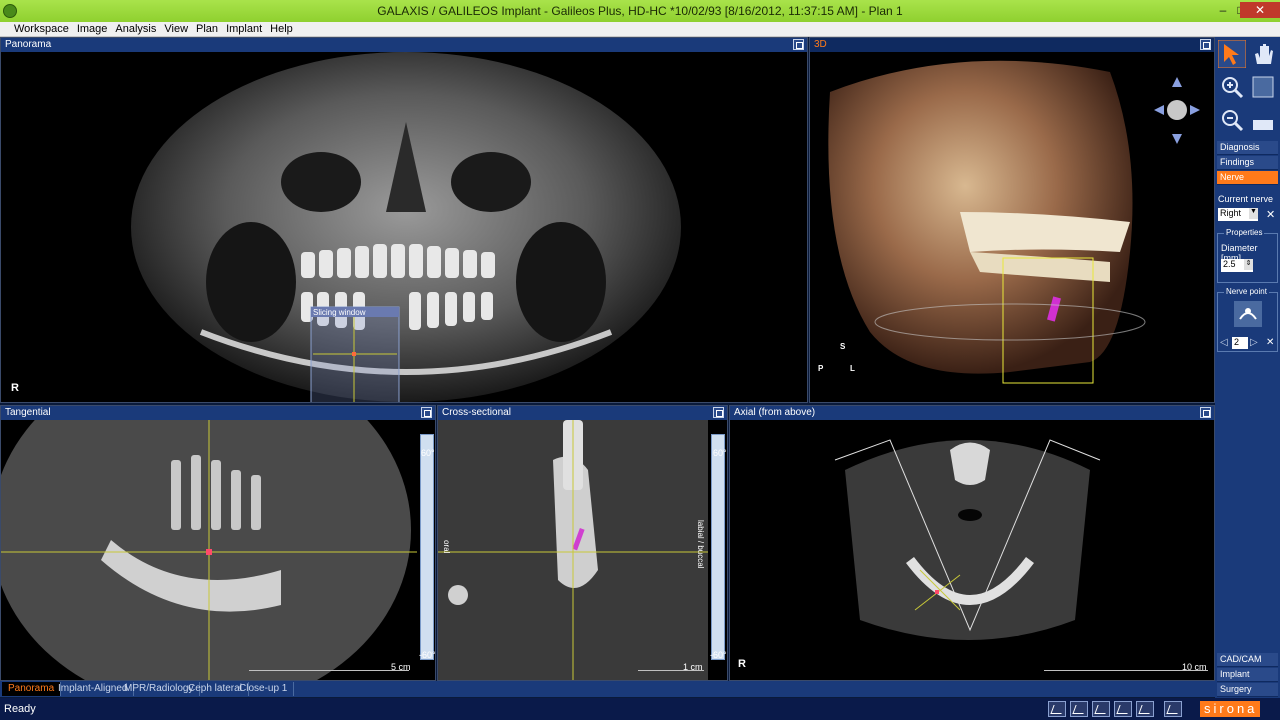 Image resolution: width=1280 pixels, height=720 pixels. Describe the element at coordinates (476, 412) in the screenshot. I see `cross-title: Cross-sectional` at that location.